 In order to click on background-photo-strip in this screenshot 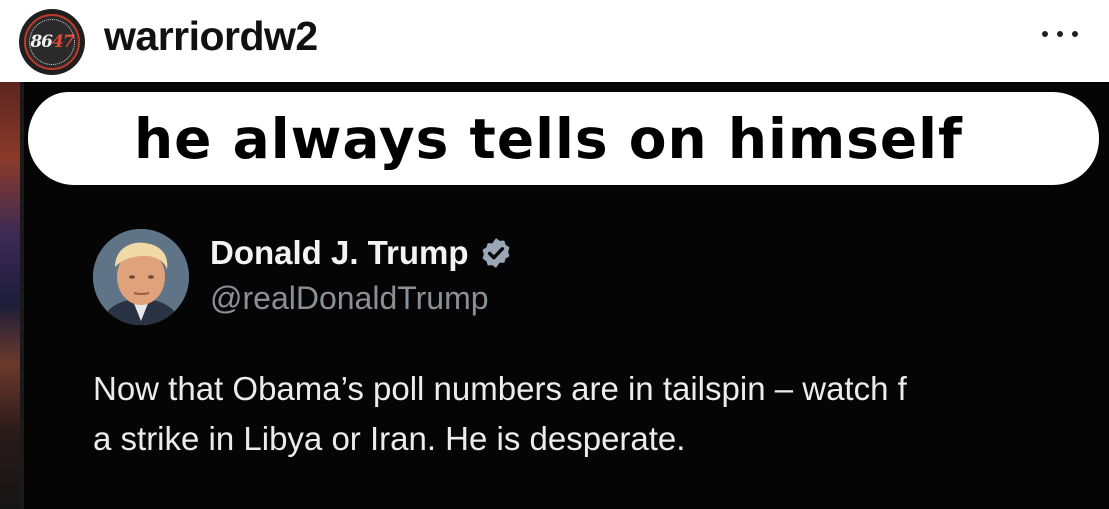, I will do `click(12, 295)`.